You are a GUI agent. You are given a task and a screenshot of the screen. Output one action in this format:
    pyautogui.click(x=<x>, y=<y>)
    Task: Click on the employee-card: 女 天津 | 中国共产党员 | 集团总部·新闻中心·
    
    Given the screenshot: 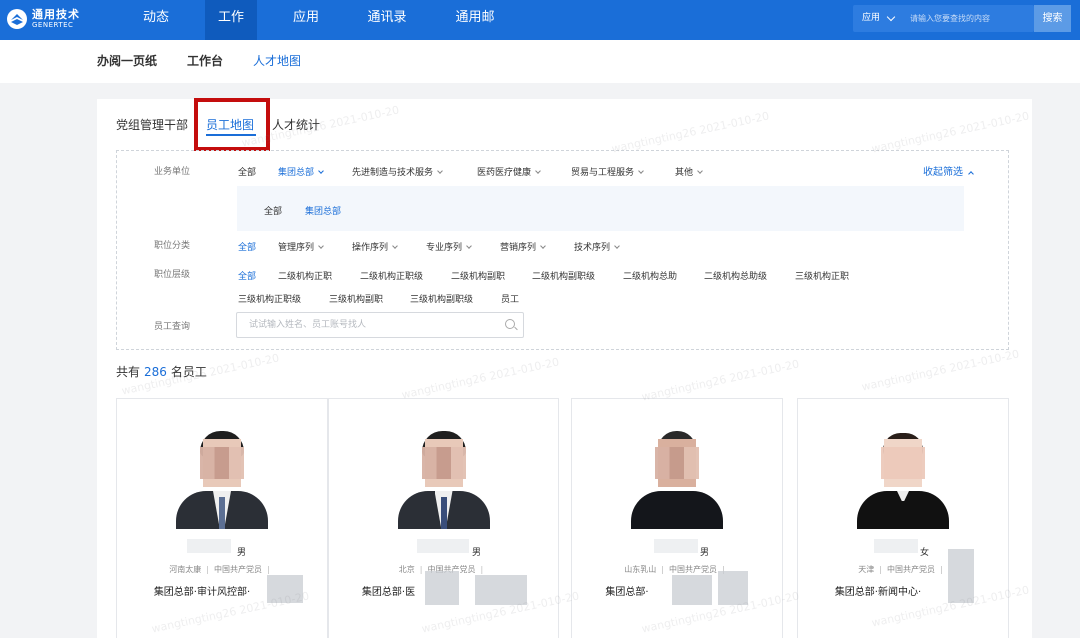 What is the action you would take?
    pyautogui.click(x=903, y=518)
    